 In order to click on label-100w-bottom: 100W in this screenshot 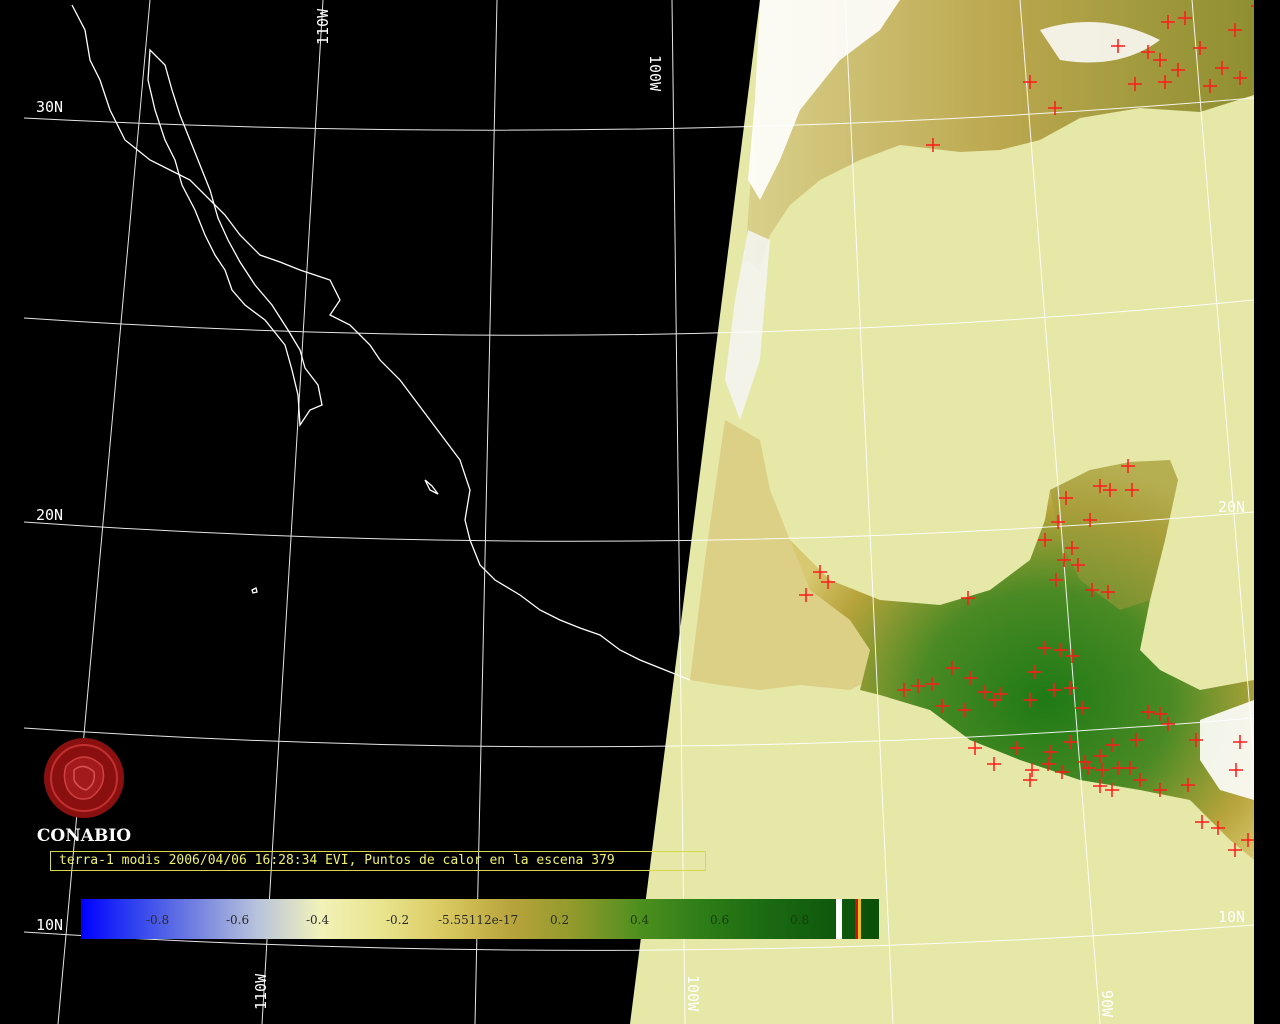, I will do `click(693, 993)`.